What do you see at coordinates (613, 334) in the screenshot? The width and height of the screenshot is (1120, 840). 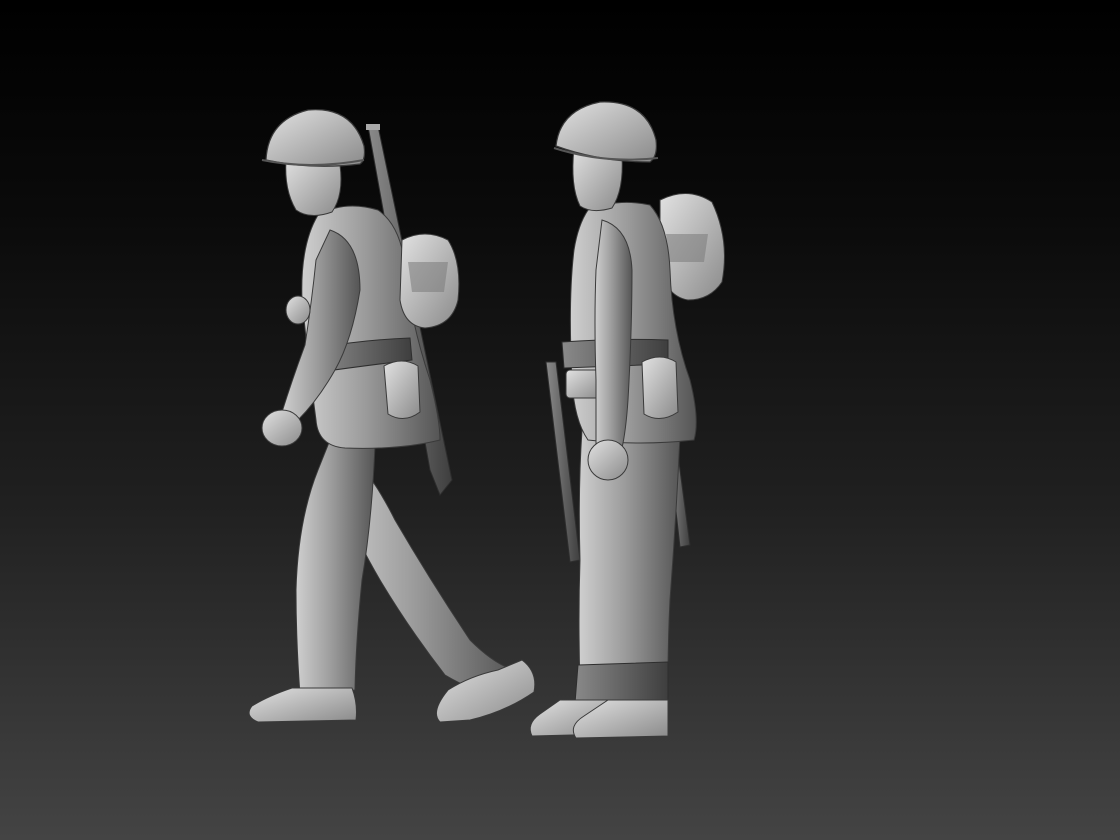 I see `hanging-arm` at bounding box center [613, 334].